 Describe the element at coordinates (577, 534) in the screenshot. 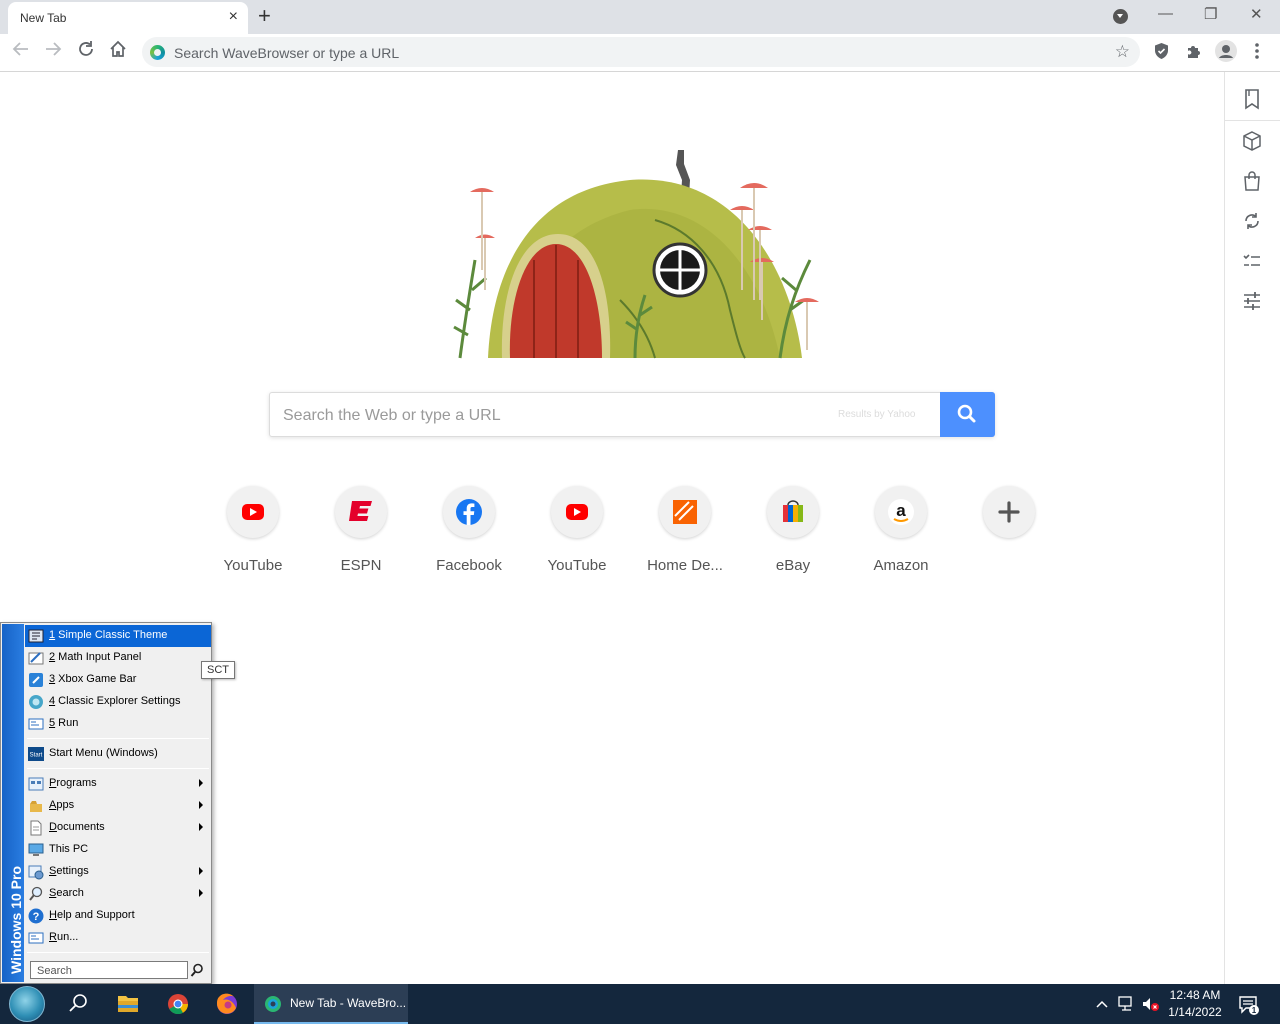

I see `tile-youtube-2: YouTube` at that location.